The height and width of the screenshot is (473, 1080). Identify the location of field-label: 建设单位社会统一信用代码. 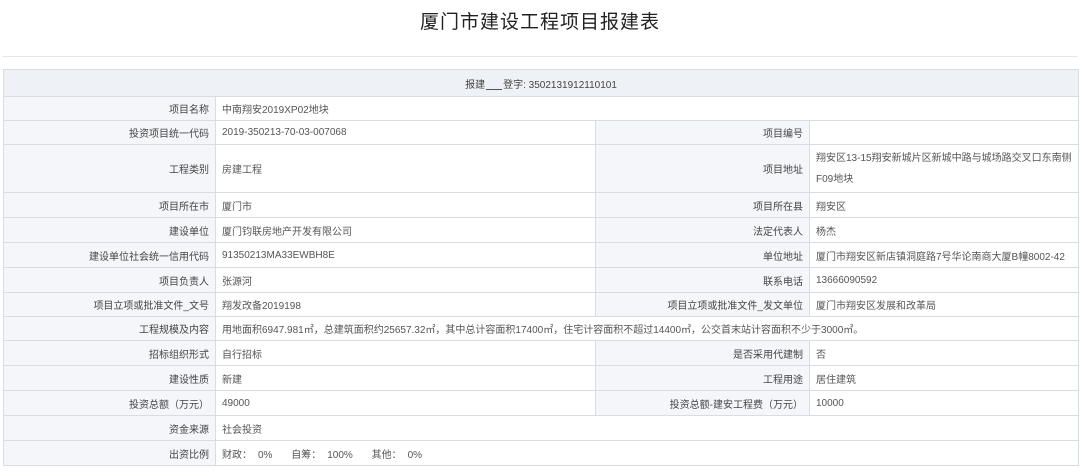
(109, 255).